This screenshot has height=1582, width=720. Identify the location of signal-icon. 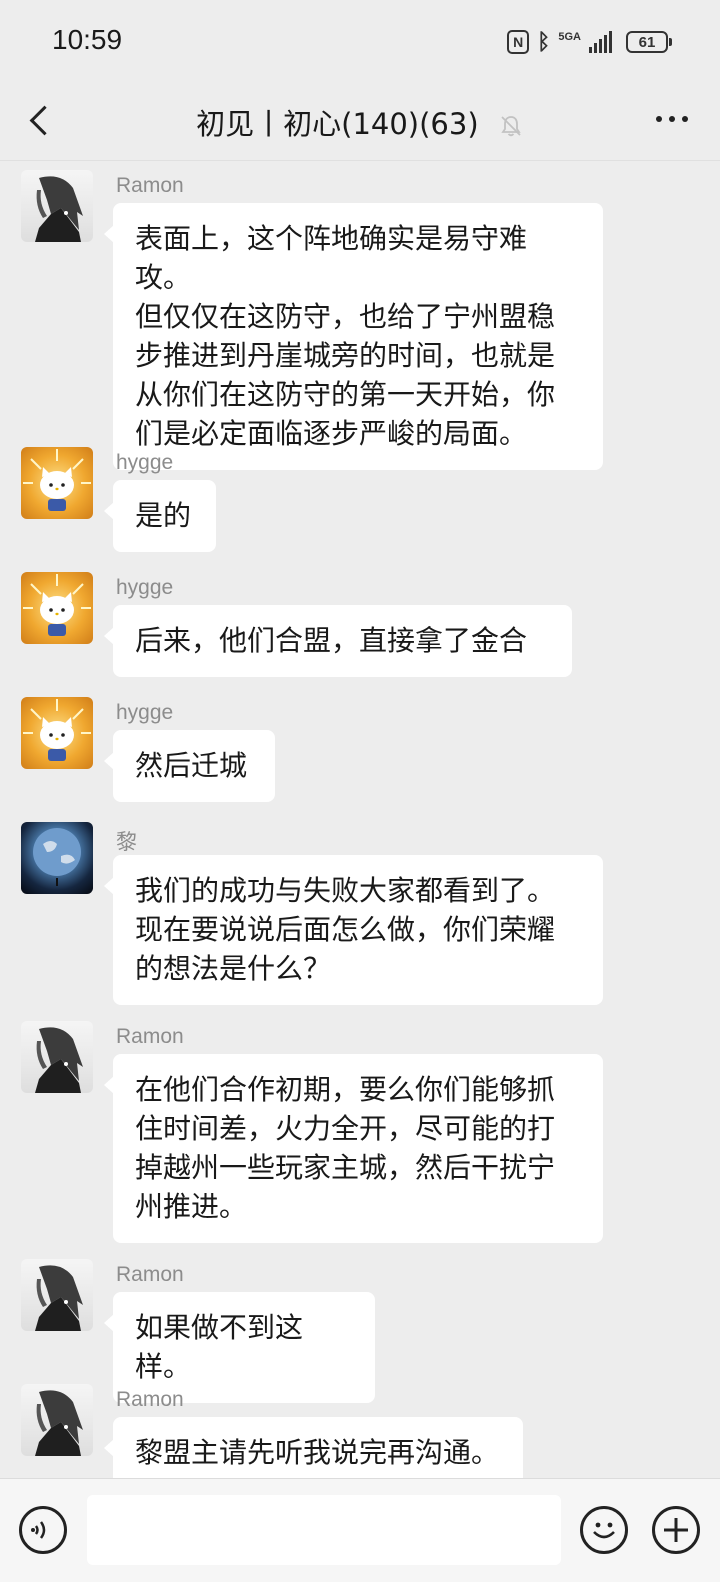
(600, 42).